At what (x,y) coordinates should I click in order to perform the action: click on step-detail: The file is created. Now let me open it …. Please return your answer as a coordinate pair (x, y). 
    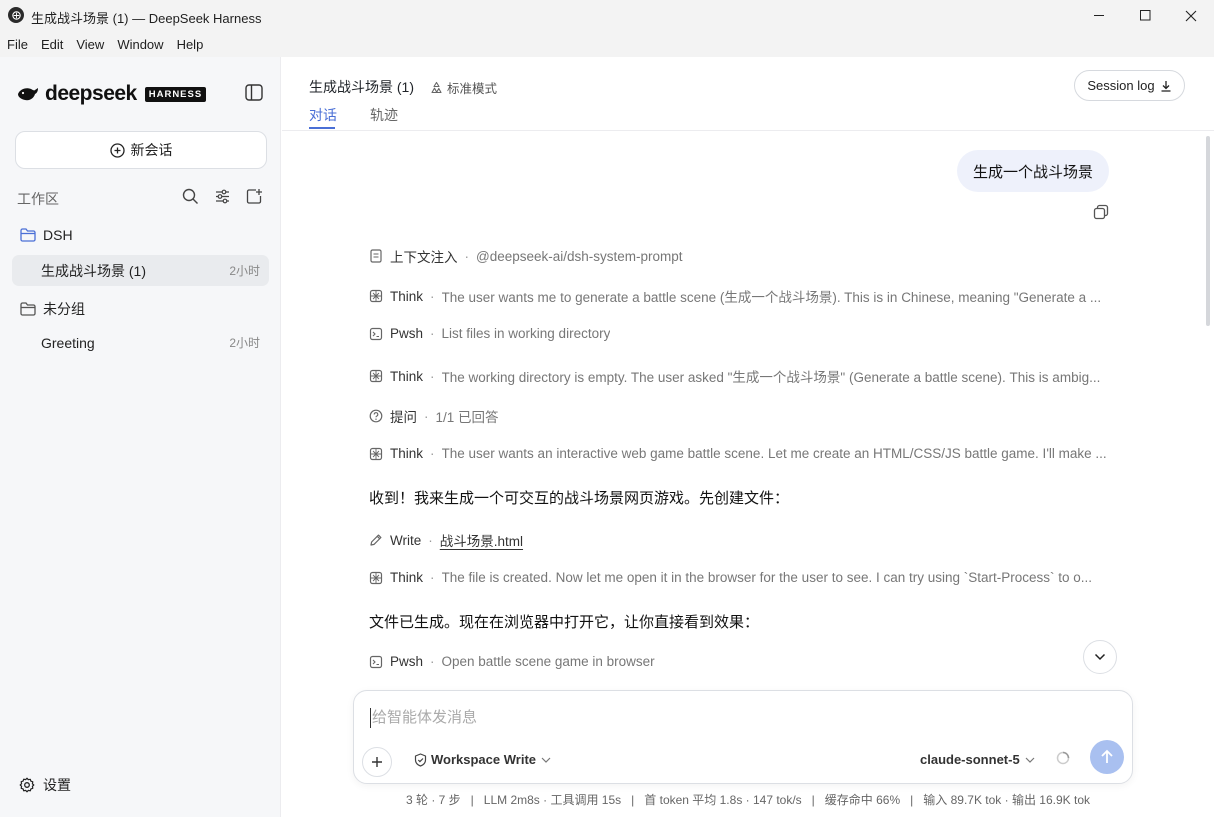
    Looking at the image, I should click on (767, 577).